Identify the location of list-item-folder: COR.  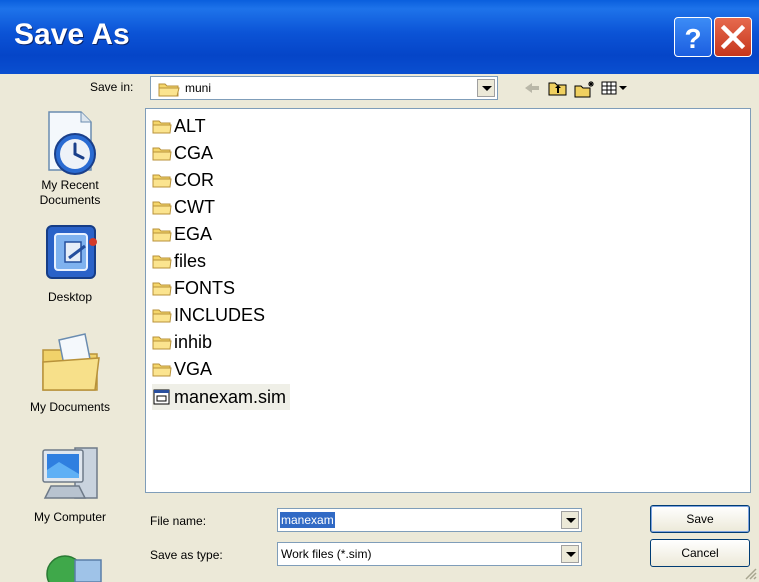
(183, 180).